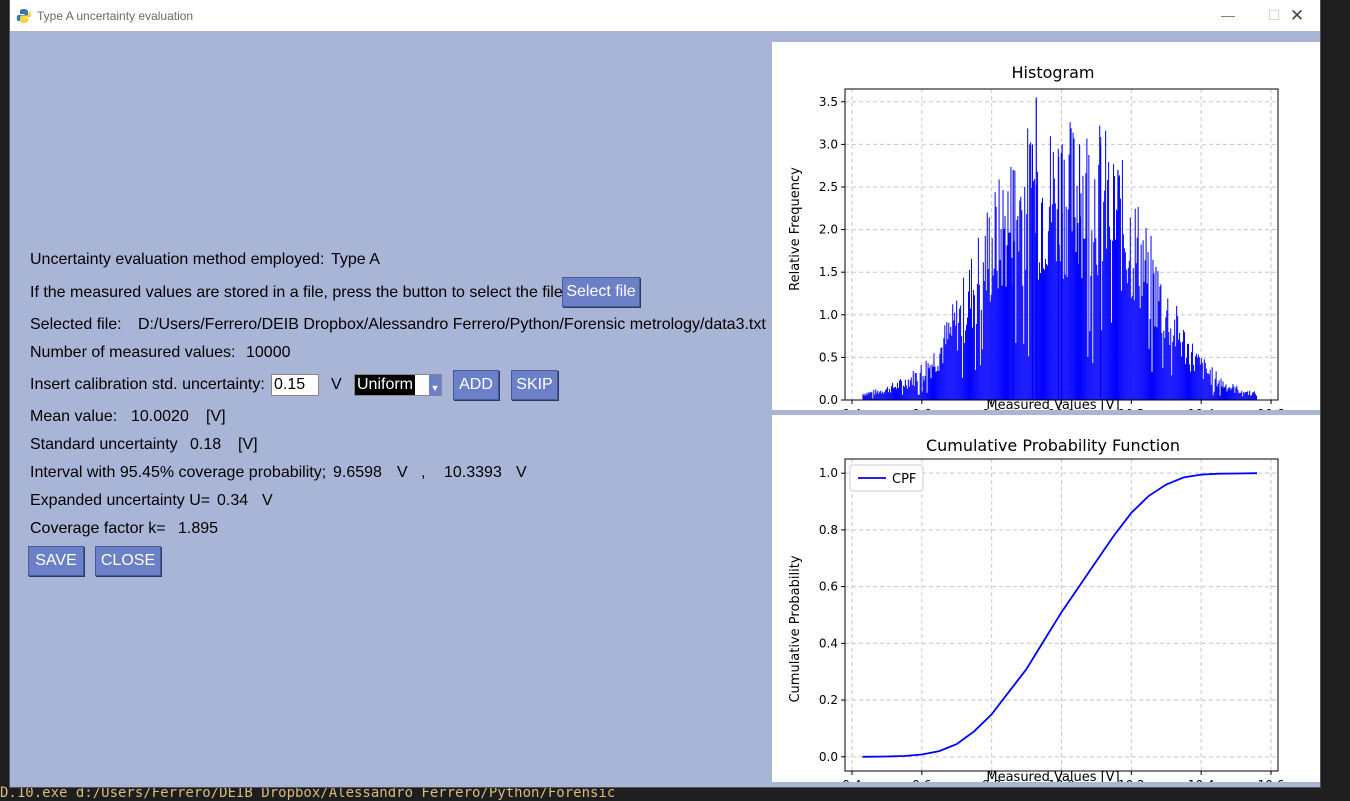 Image resolution: width=1350 pixels, height=801 pixels. I want to click on chevron-down-icon: ▼, so click(435, 385).